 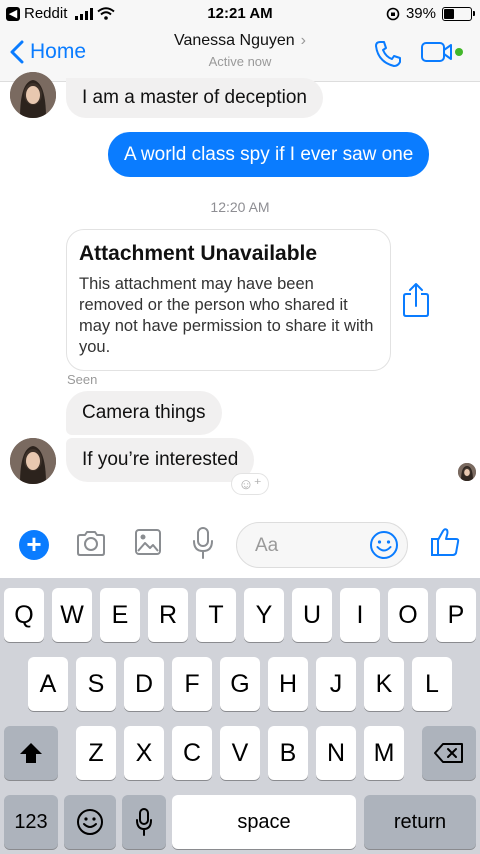 I want to click on shift-key, so click(x=31, y=753).